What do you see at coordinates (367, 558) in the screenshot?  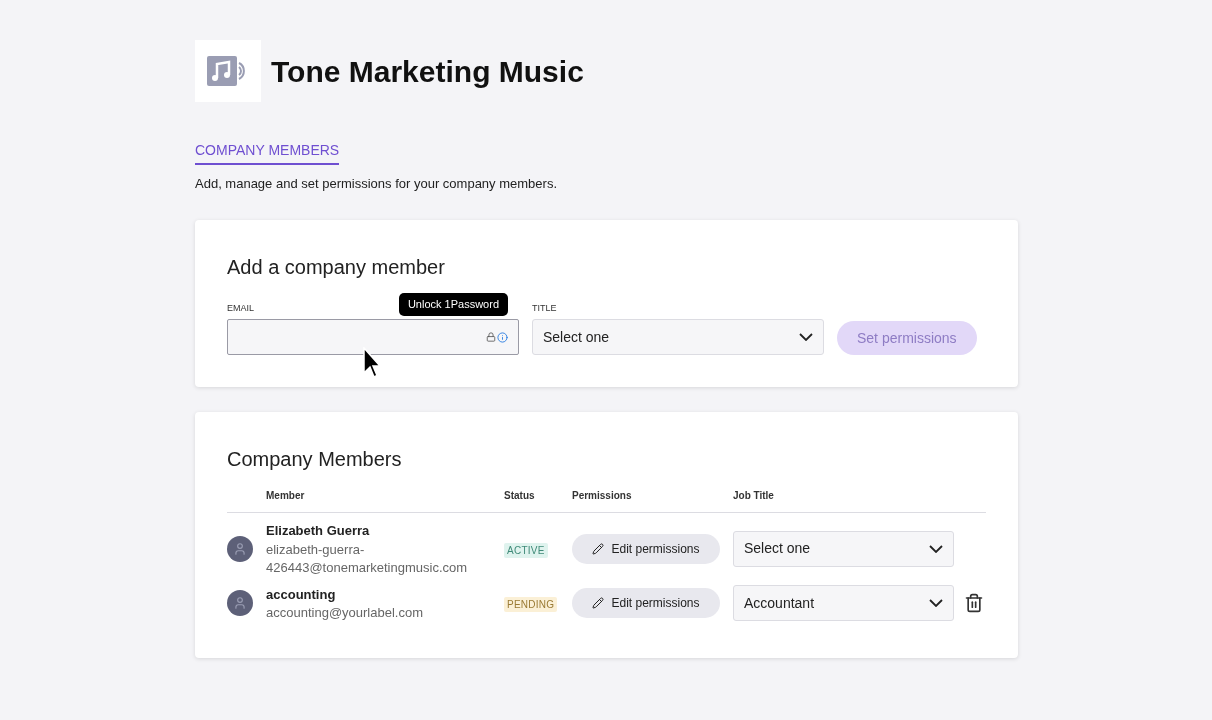 I see `member-email: elizabeth-guerra-426443@tonemarketingmusic.com` at bounding box center [367, 558].